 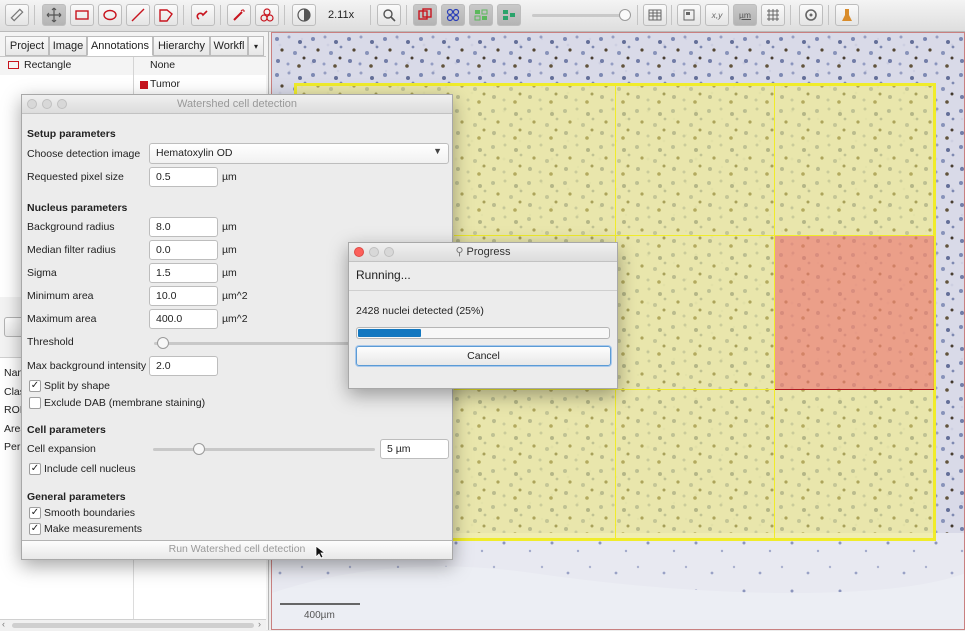 I want to click on chevron-down-icon: ▾, so click(x=255, y=46).